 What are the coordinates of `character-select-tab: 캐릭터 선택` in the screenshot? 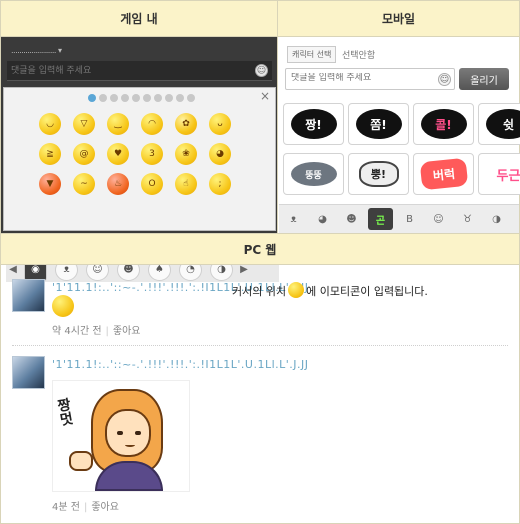 It's located at (312, 54).